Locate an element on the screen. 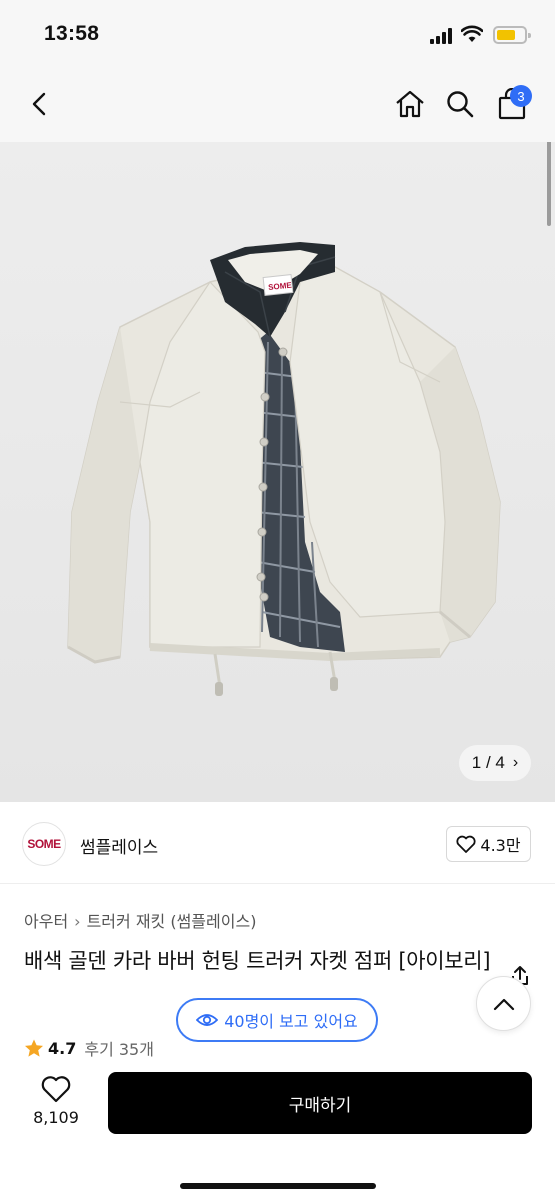  rating-row: 4.7 후기 35개 is located at coordinates (89, 1048).